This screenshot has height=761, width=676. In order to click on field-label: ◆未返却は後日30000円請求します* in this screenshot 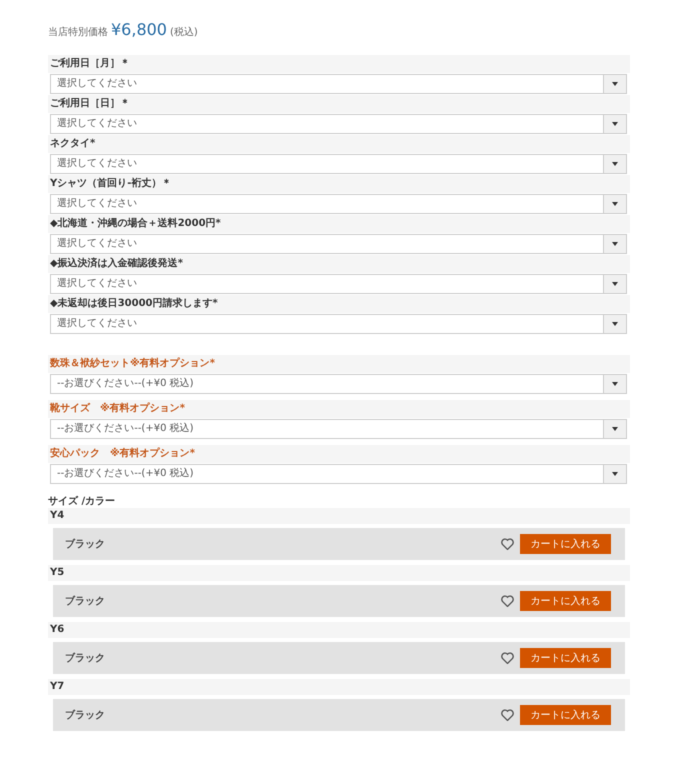, I will do `click(339, 304)`.